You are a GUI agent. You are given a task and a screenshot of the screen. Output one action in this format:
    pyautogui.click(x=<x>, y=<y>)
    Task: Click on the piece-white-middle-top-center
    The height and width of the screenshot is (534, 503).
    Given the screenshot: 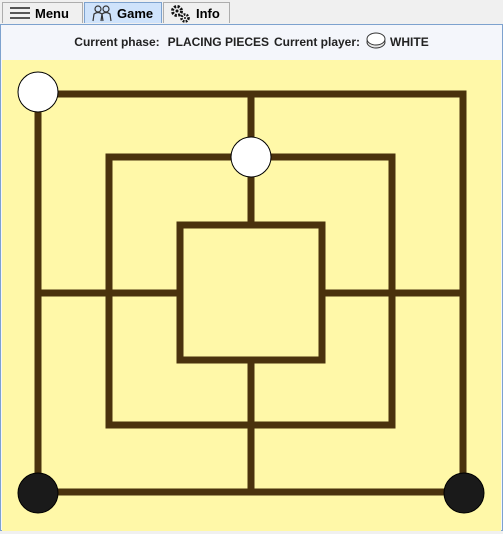 What is the action you would take?
    pyautogui.click(x=251, y=157)
    